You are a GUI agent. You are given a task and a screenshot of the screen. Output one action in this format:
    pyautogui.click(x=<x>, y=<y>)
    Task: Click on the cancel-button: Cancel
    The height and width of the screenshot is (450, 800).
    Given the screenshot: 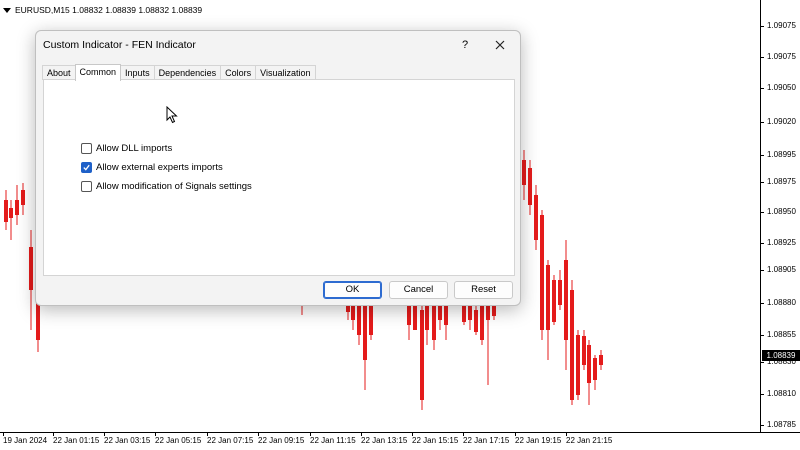 What is the action you would take?
    pyautogui.click(x=418, y=290)
    